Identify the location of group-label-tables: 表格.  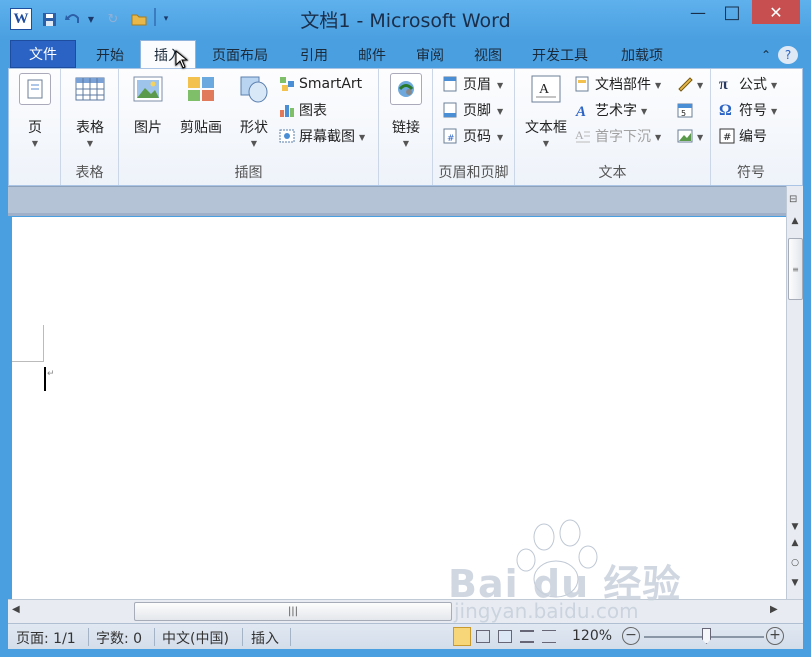
(89, 173).